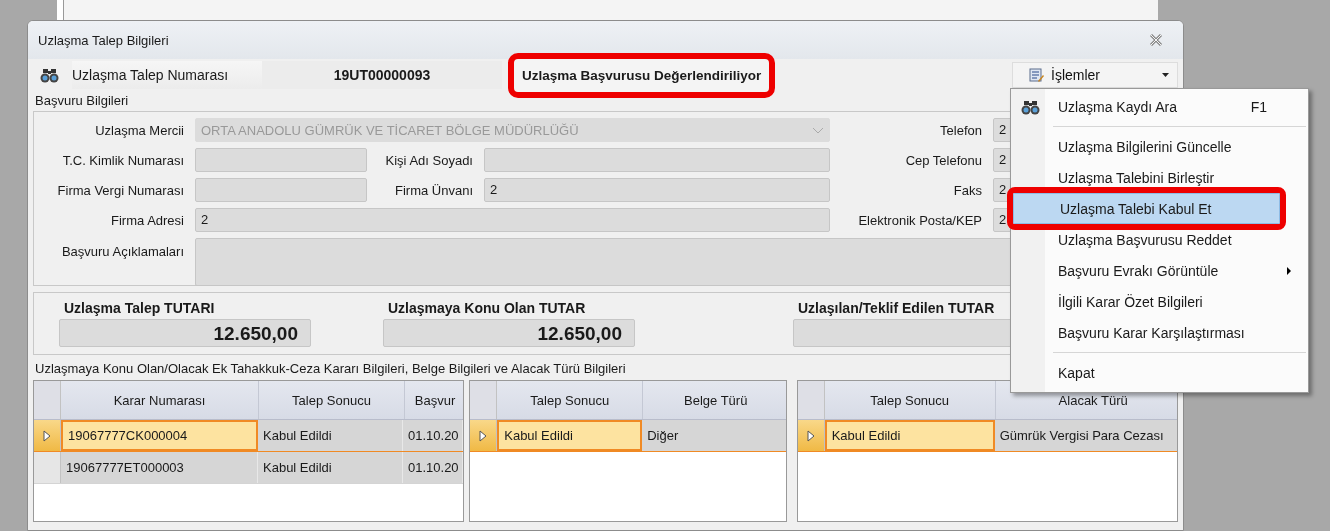 Image resolution: width=1330 pixels, height=531 pixels. I want to click on caret-icon, so click(1165, 75).